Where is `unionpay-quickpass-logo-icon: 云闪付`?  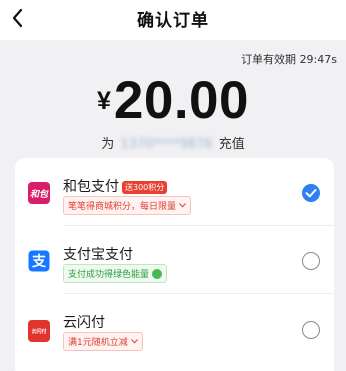 unionpay-quickpass-logo-icon: 云闪付 is located at coordinates (39, 331).